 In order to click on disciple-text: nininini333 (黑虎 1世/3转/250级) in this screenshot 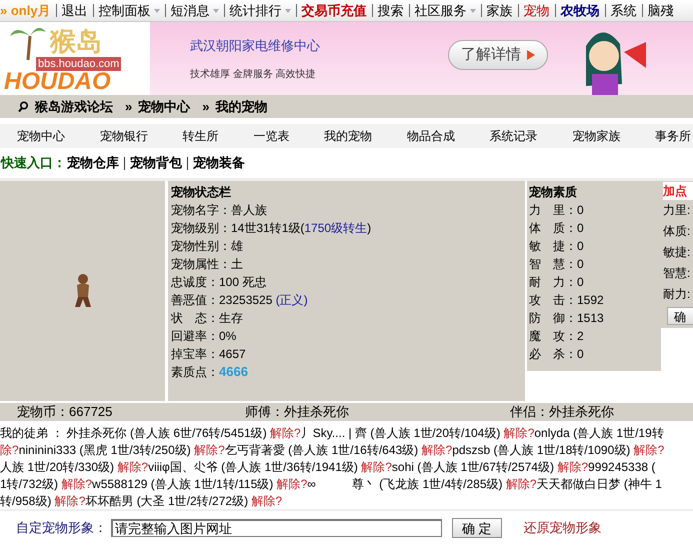, I will do `click(105, 450)`.